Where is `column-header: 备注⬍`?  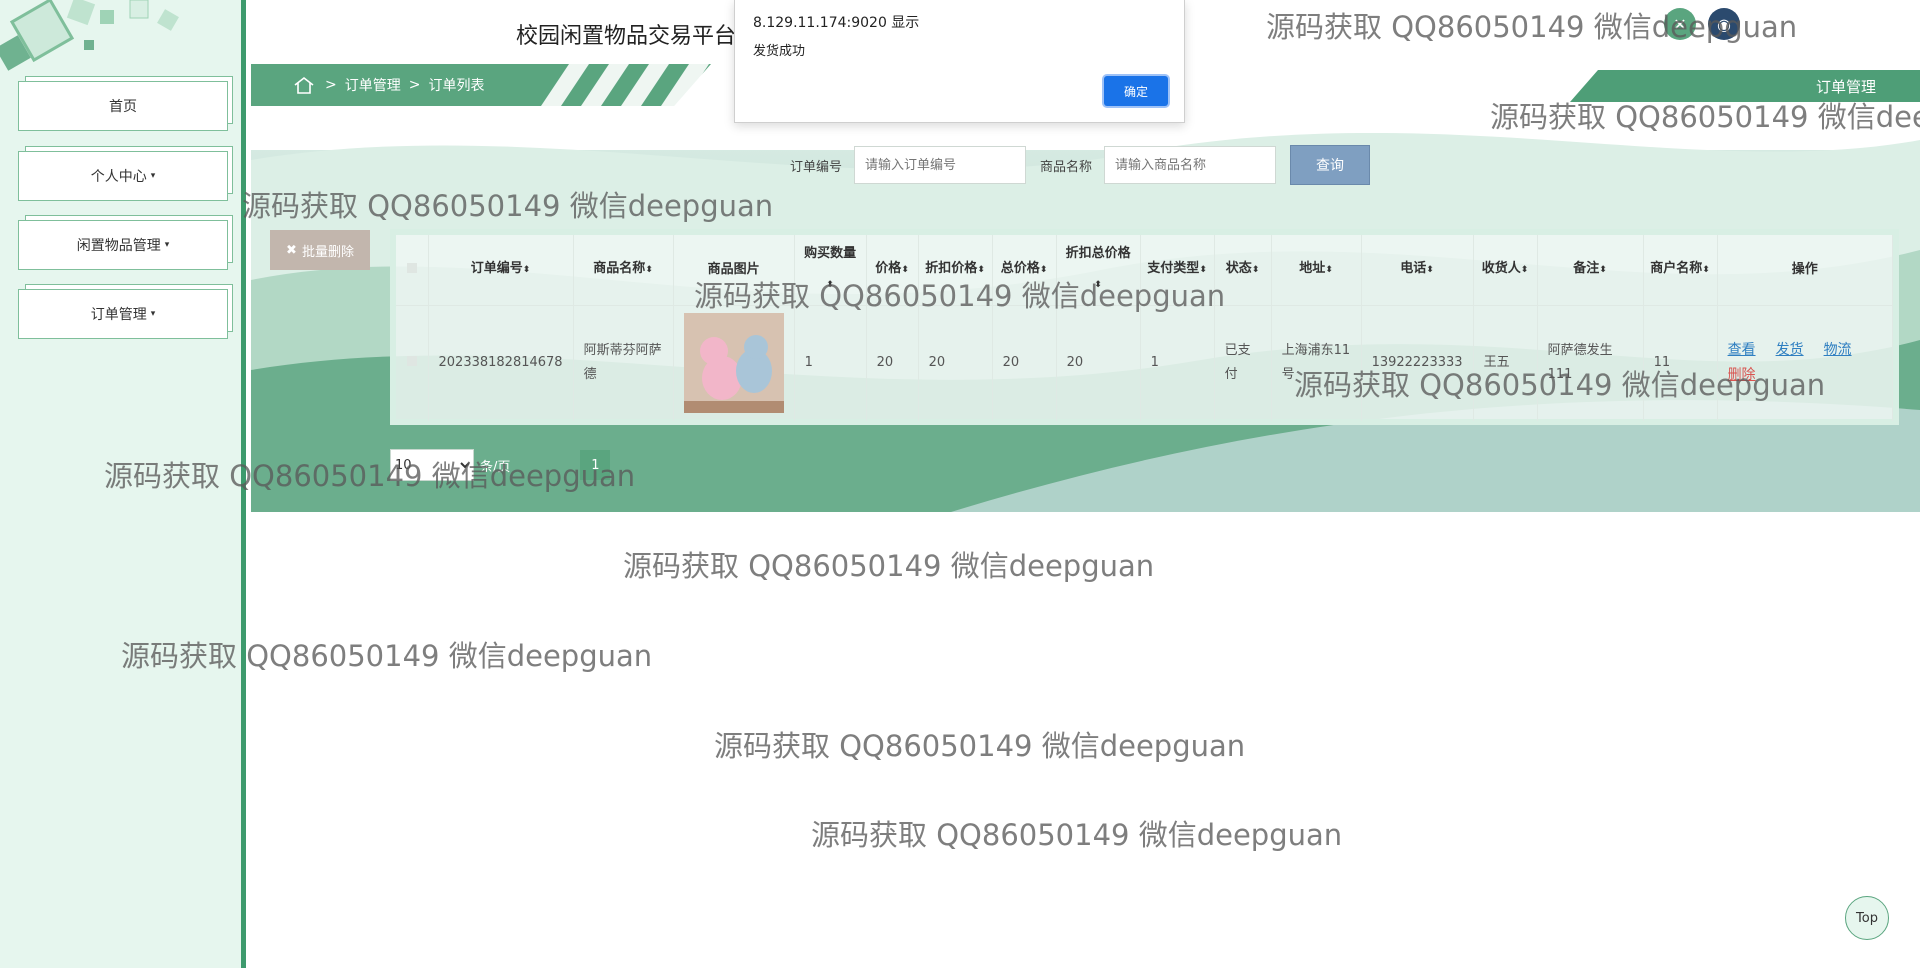
column-header: 备注⬍ is located at coordinates (1590, 270).